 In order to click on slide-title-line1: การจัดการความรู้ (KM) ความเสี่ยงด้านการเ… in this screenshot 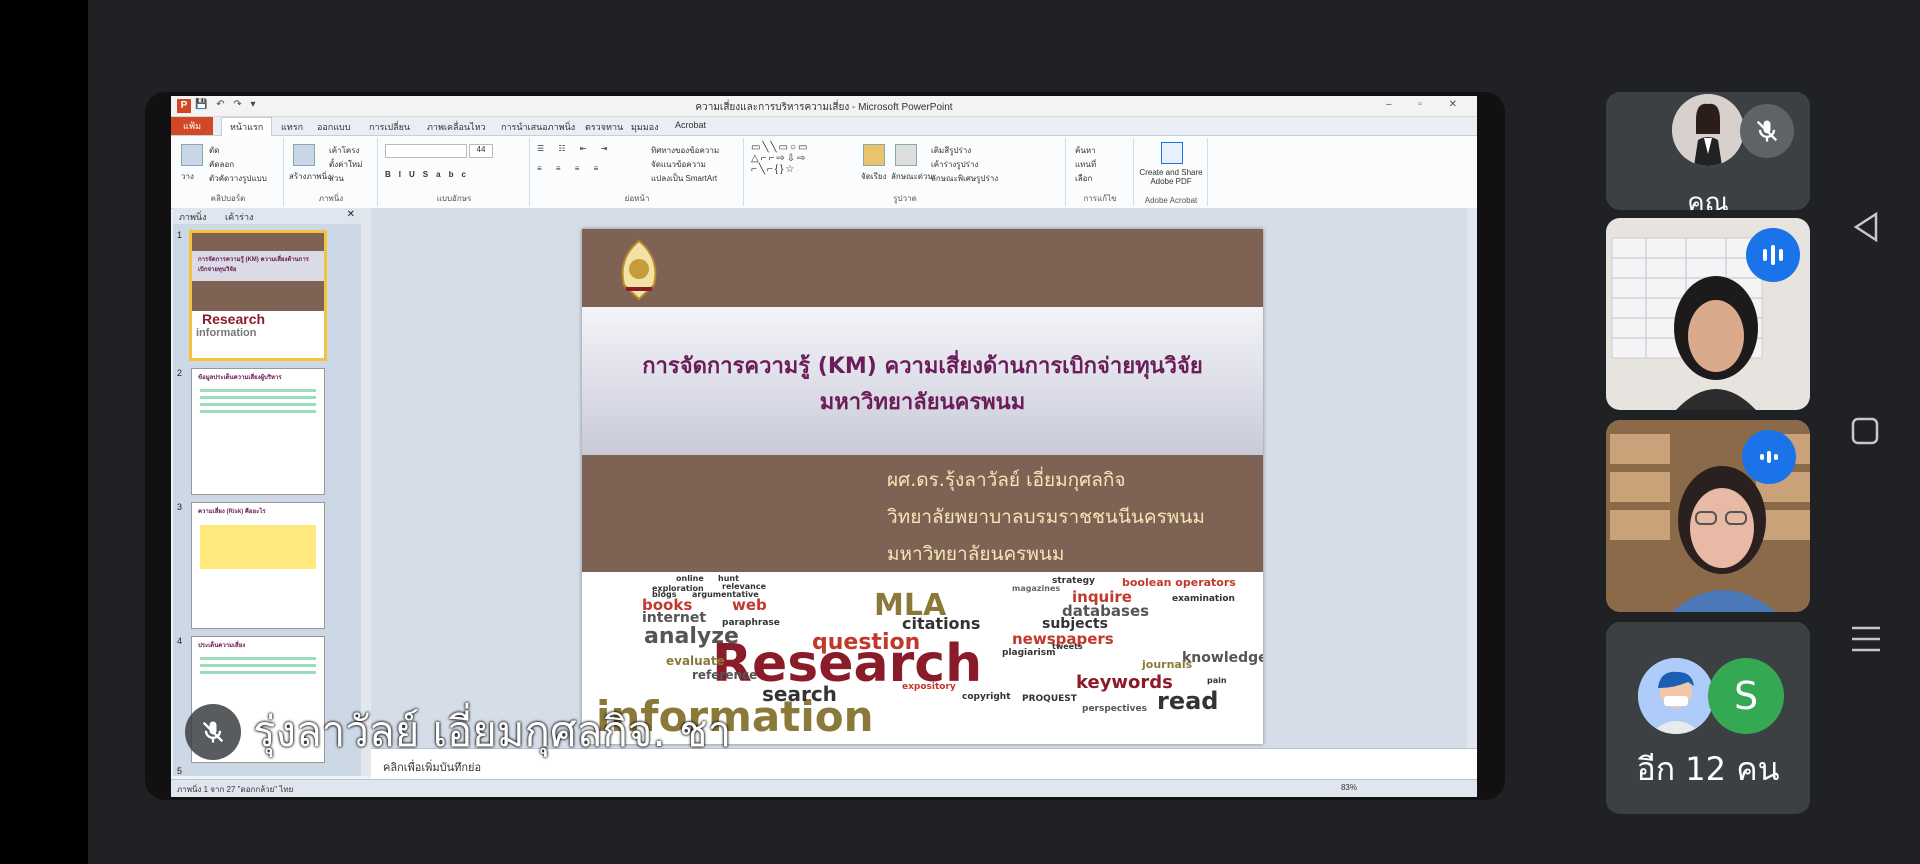, I will do `click(922, 366)`.